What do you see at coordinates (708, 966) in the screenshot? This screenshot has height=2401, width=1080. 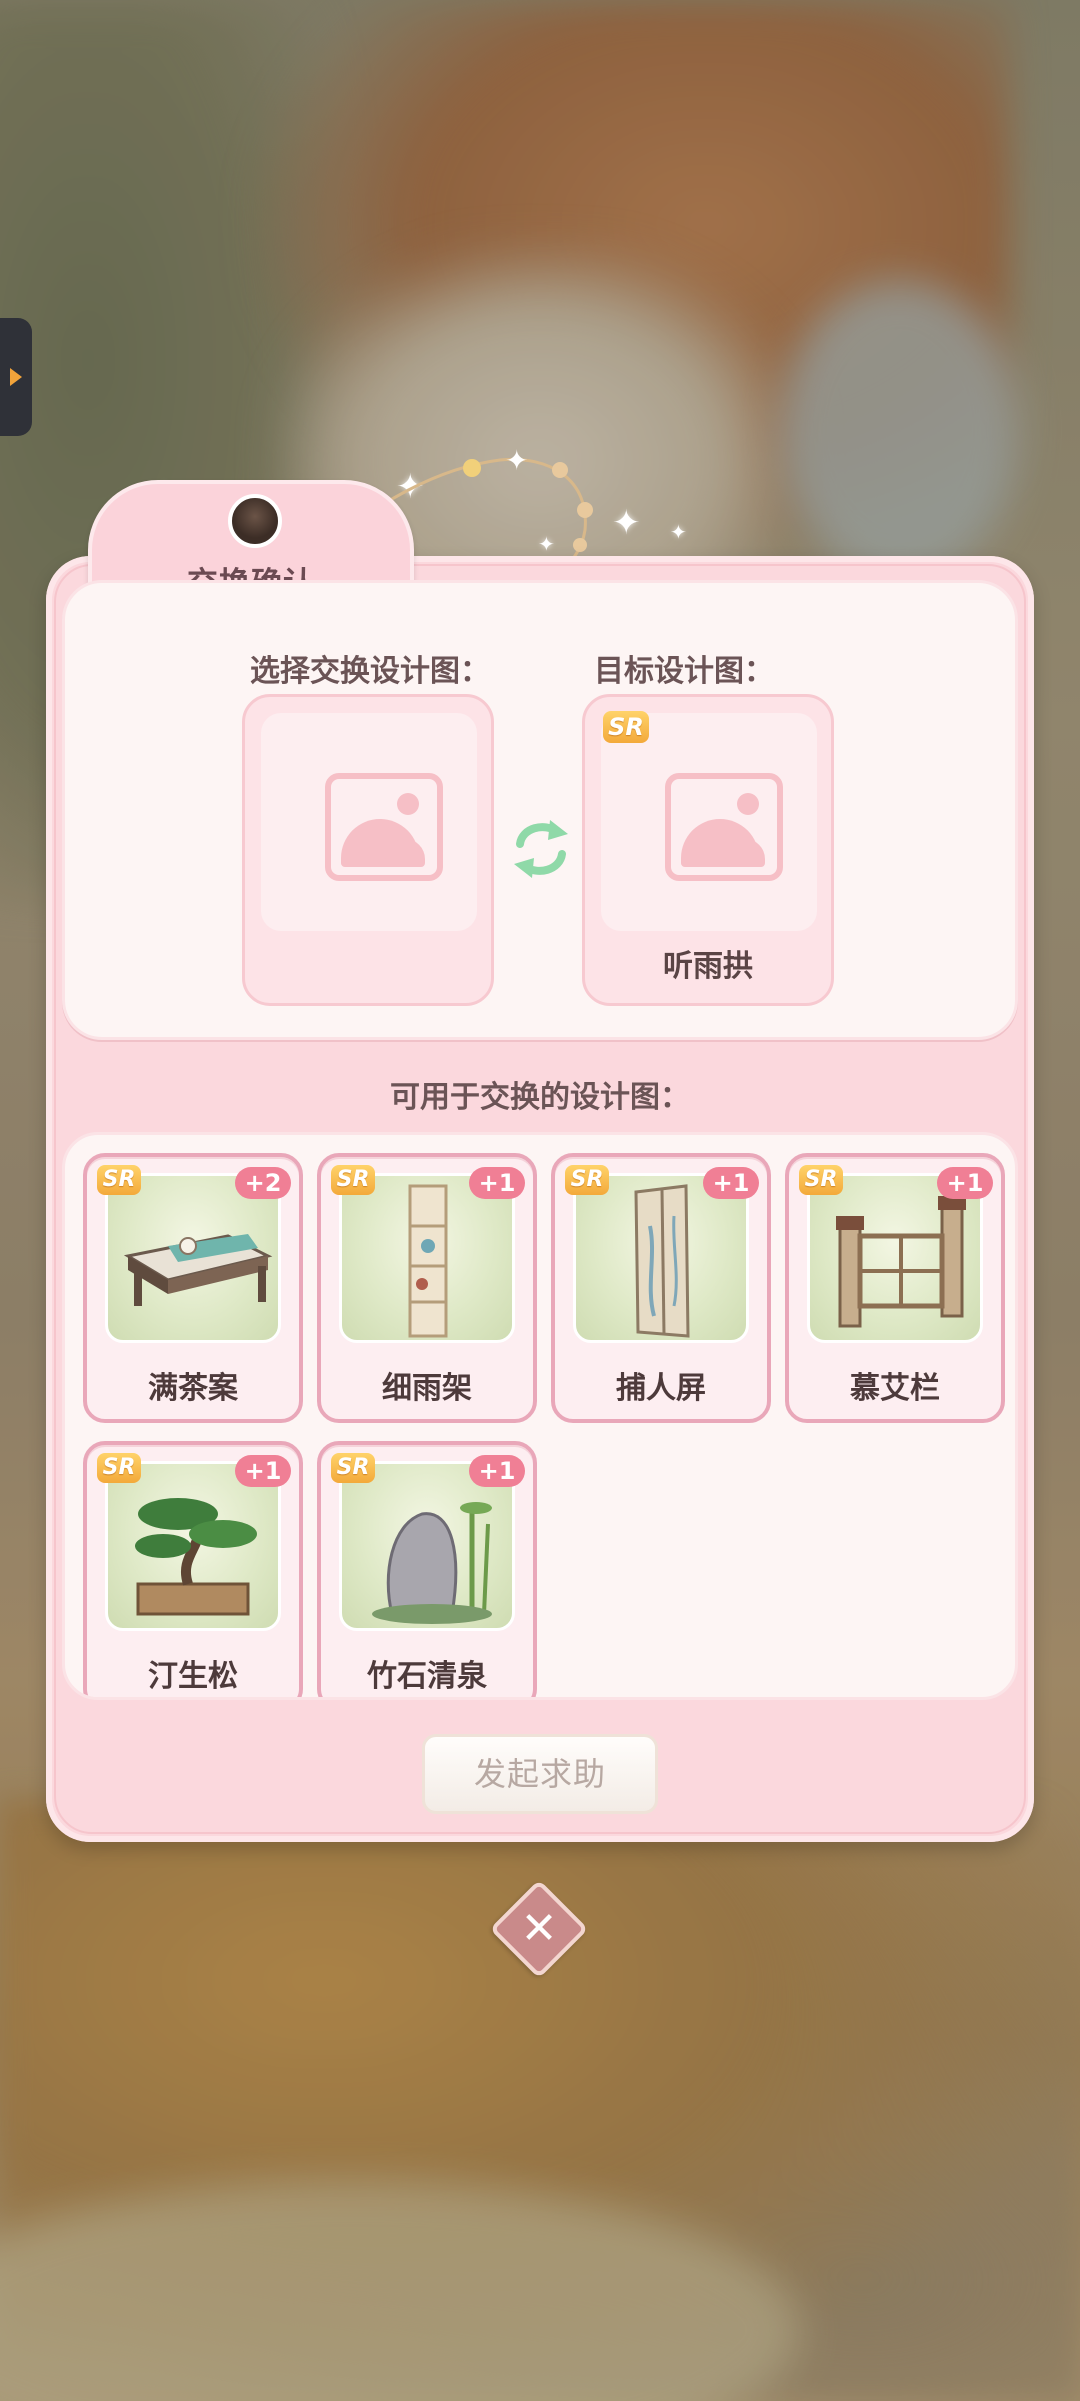 I see `target-item-name: 听雨拱` at bounding box center [708, 966].